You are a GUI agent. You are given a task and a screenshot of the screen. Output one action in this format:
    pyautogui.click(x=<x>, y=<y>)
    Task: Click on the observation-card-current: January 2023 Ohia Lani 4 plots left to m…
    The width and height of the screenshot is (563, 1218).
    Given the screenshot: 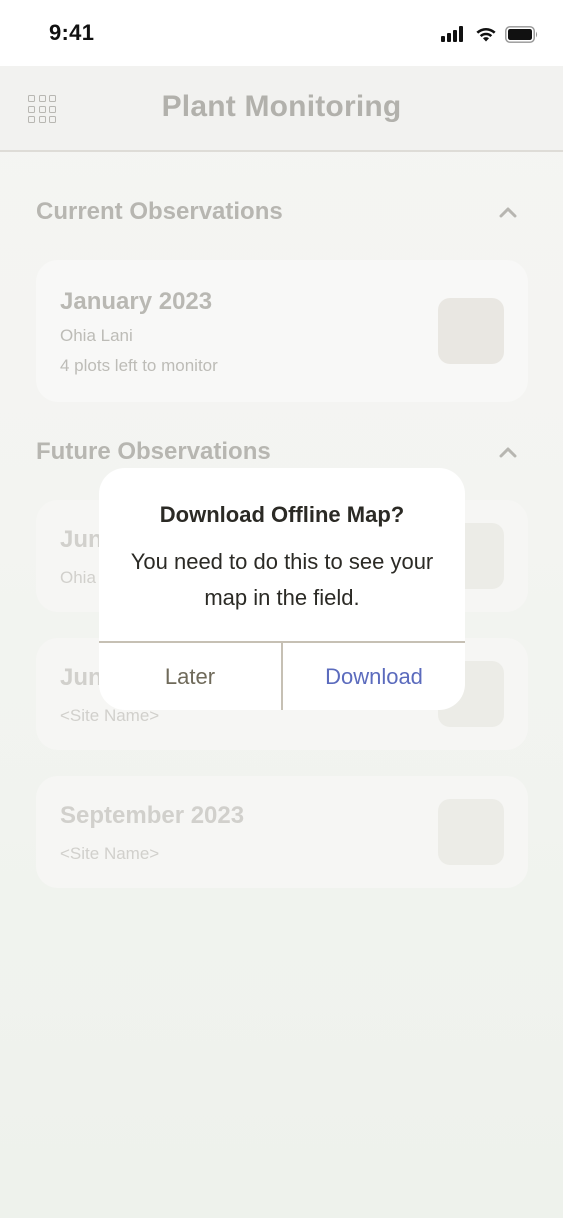 What is the action you would take?
    pyautogui.click(x=282, y=331)
    